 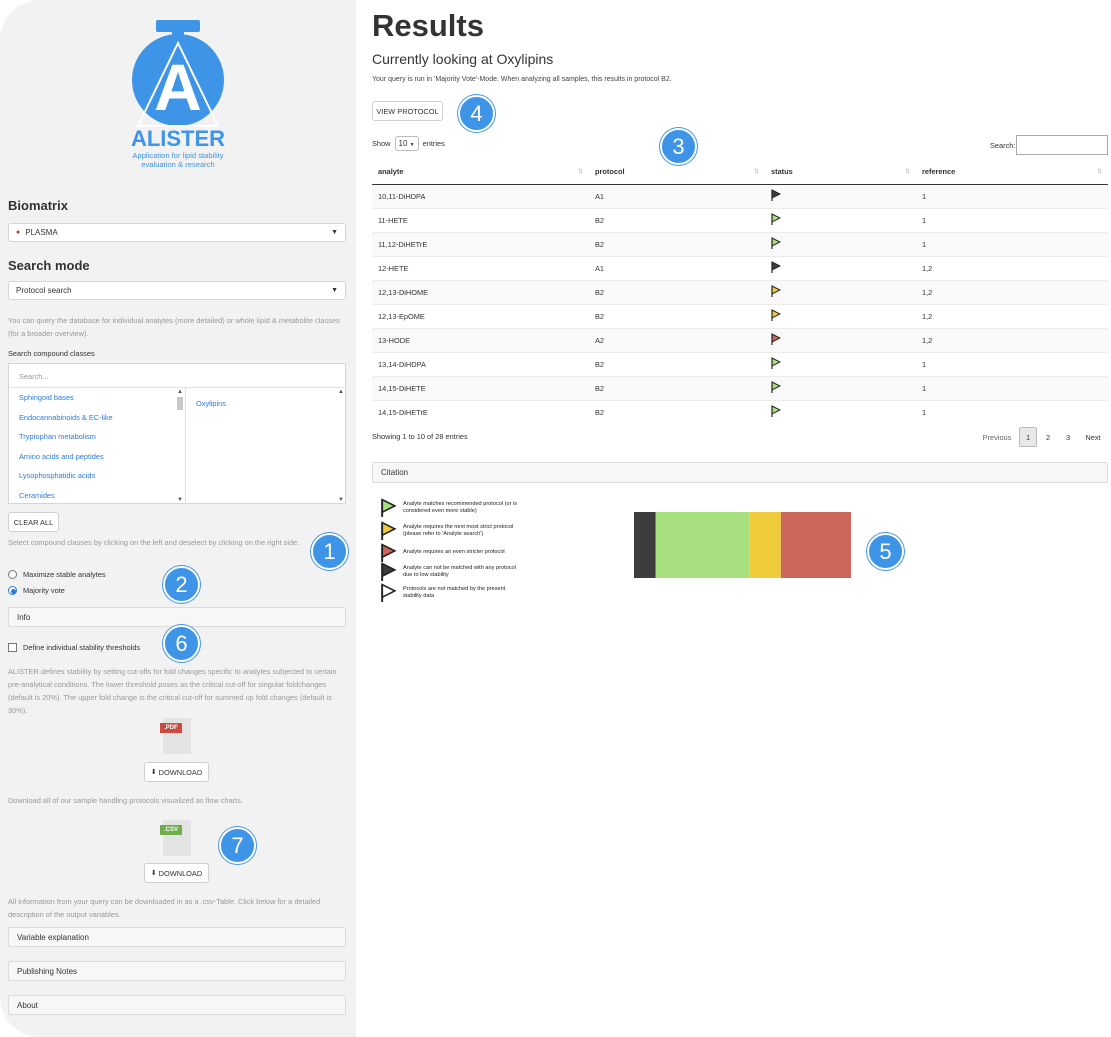 I want to click on table-row: 10,11-DiHDPA A1 1, so click(x=740, y=195).